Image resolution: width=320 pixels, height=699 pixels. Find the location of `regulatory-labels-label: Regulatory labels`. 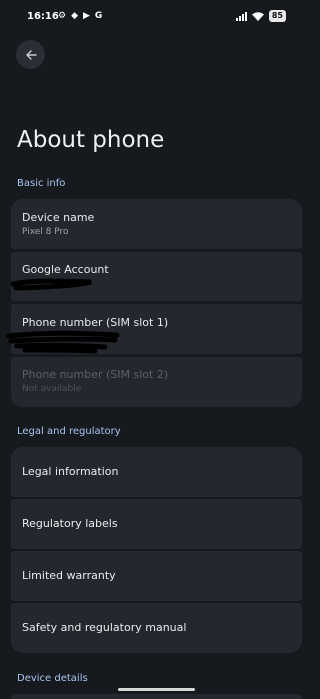

regulatory-labels-label: Regulatory labels is located at coordinates (70, 523).